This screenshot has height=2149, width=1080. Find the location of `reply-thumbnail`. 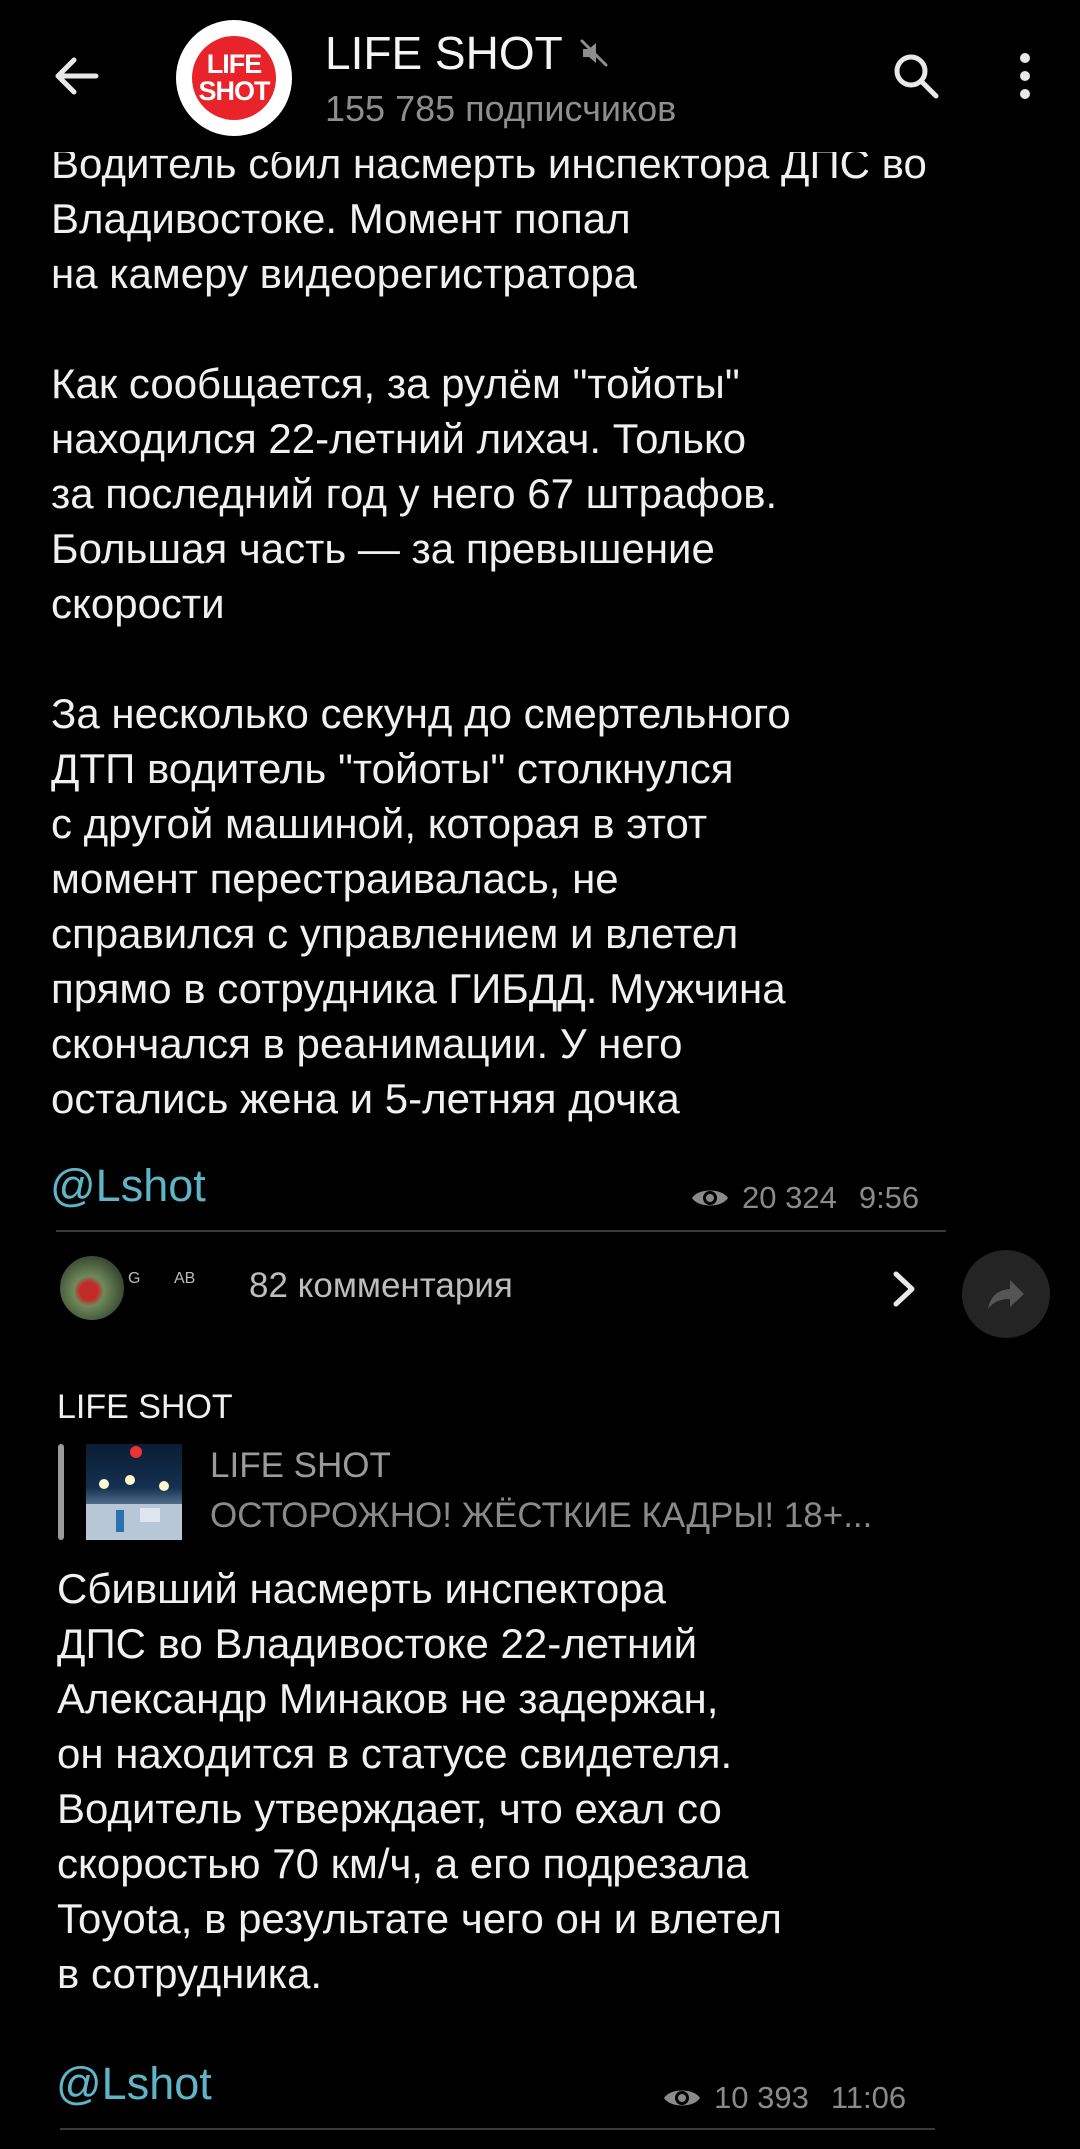

reply-thumbnail is located at coordinates (134, 1492).